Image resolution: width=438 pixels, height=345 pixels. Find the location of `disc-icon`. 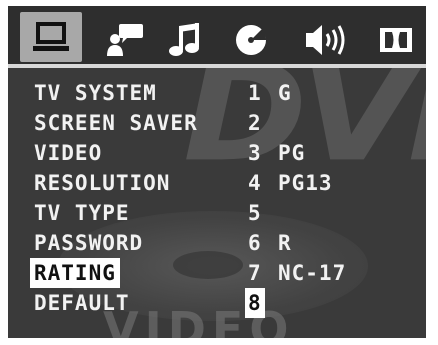

disc-icon is located at coordinates (251, 40).